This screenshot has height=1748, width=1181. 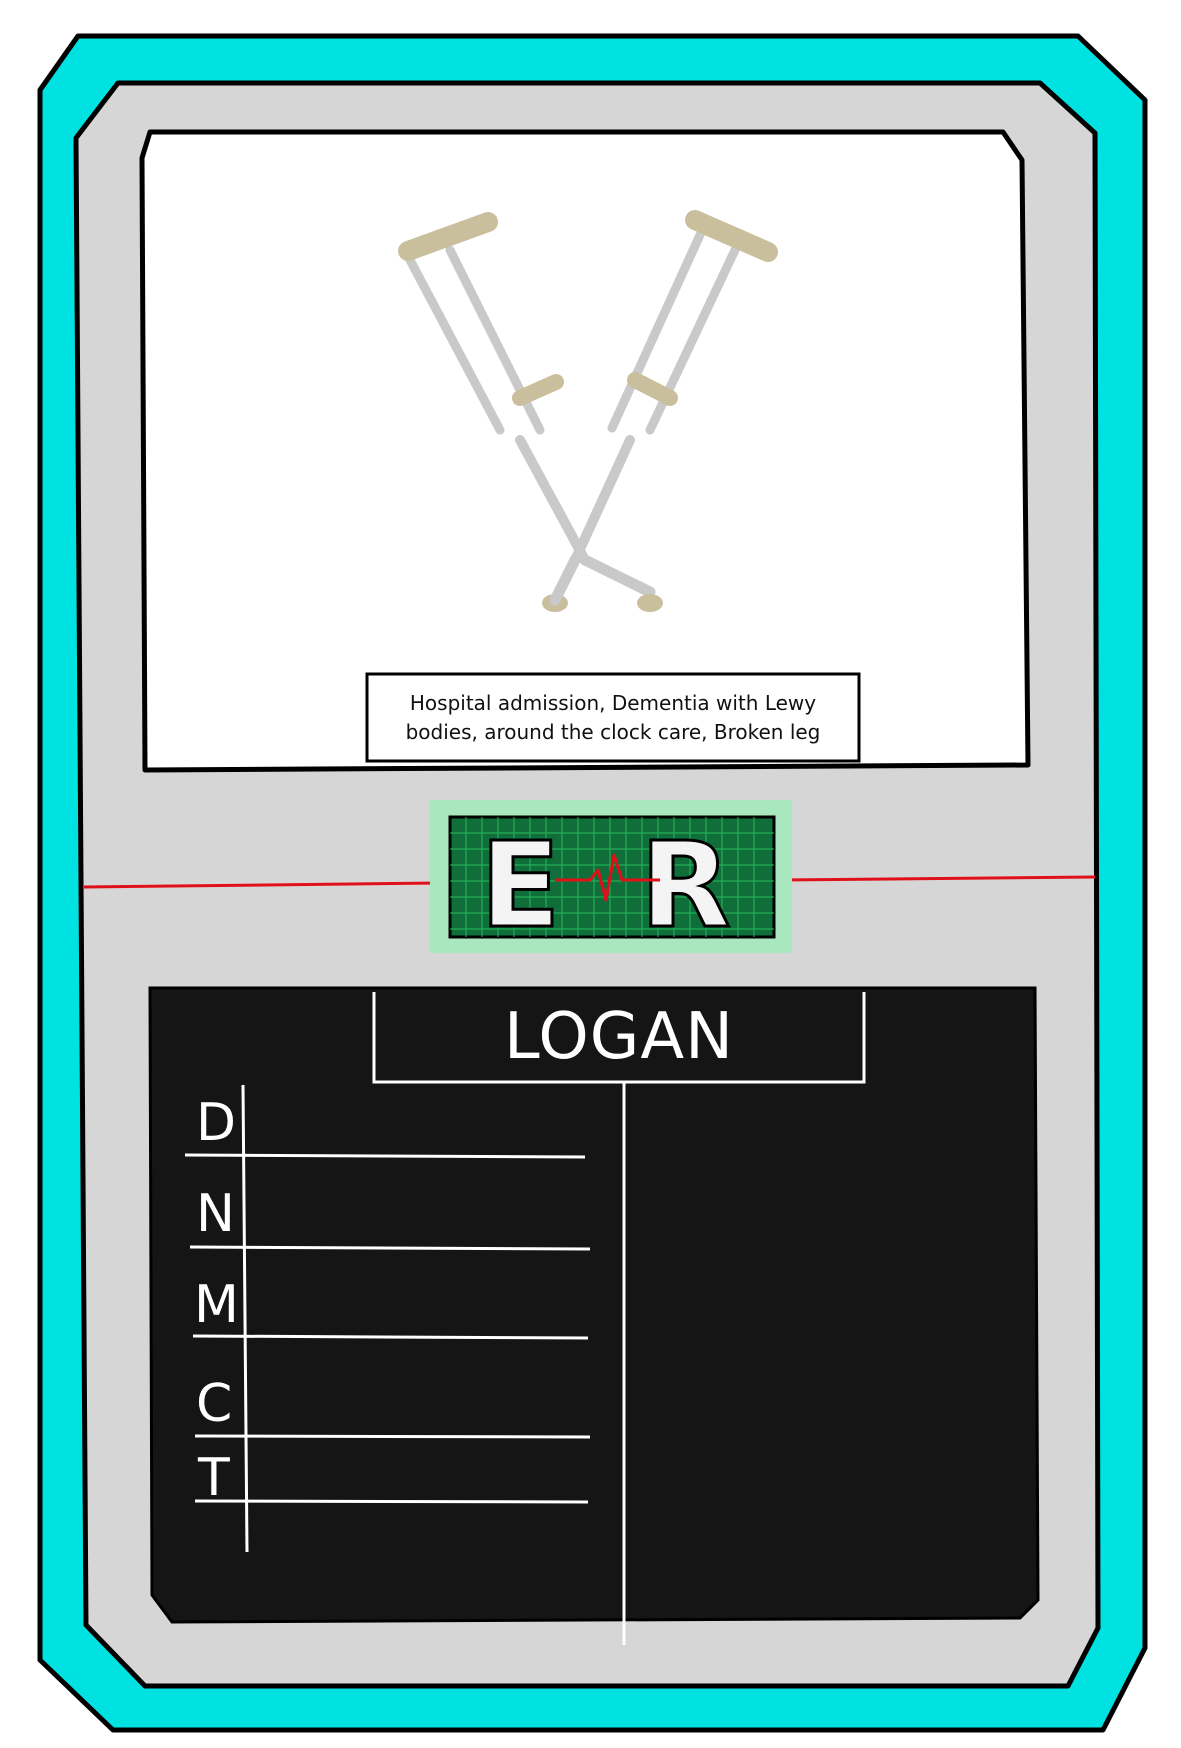 I want to click on stat-row-line-n, so click(x=390, y=1248).